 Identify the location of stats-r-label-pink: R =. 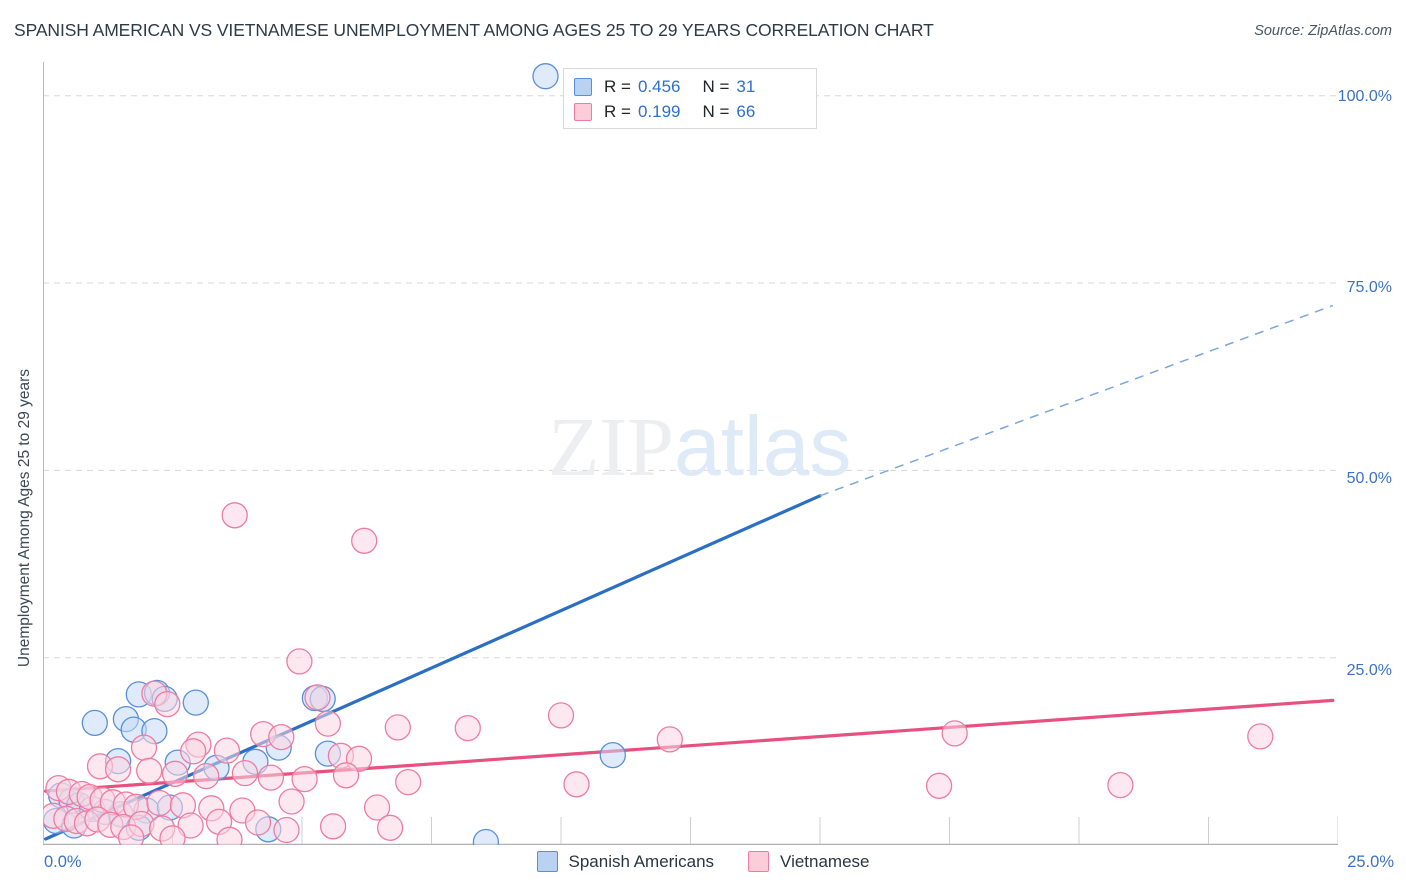
(617, 111).